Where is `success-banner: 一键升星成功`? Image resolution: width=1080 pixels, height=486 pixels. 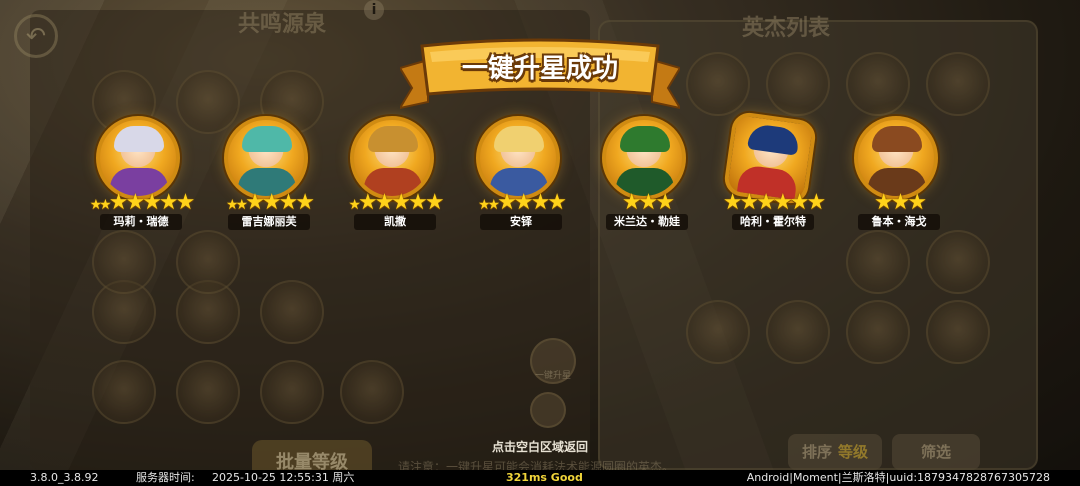
success-banner: 一键升星成功 is located at coordinates (540, 76).